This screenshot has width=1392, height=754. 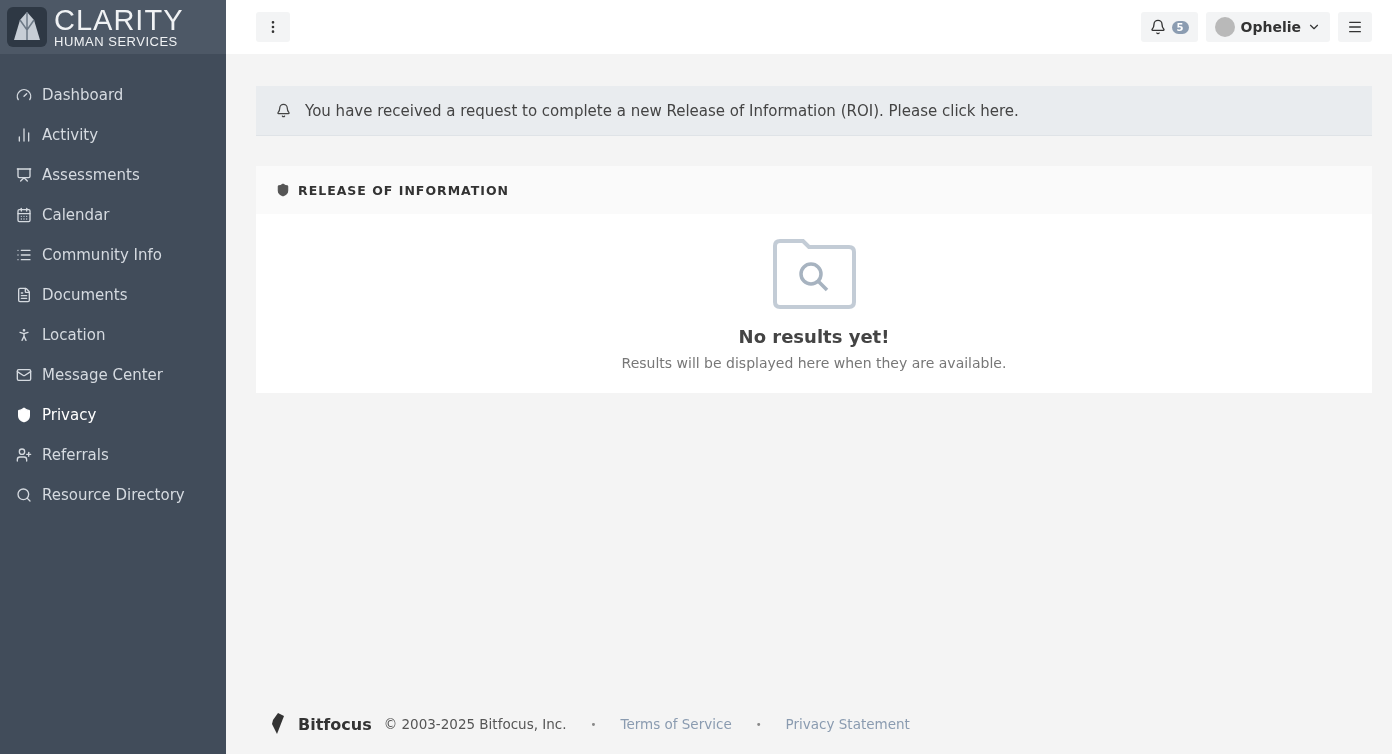 I want to click on add-user-icon, so click(x=24, y=455).